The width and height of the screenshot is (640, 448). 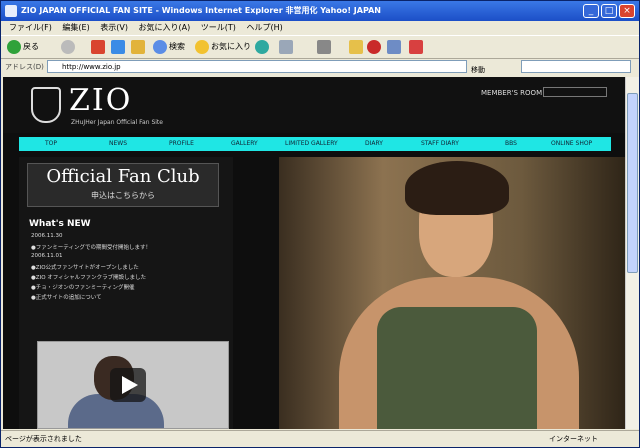 I want to click on home-icon, so click(x=138, y=46).